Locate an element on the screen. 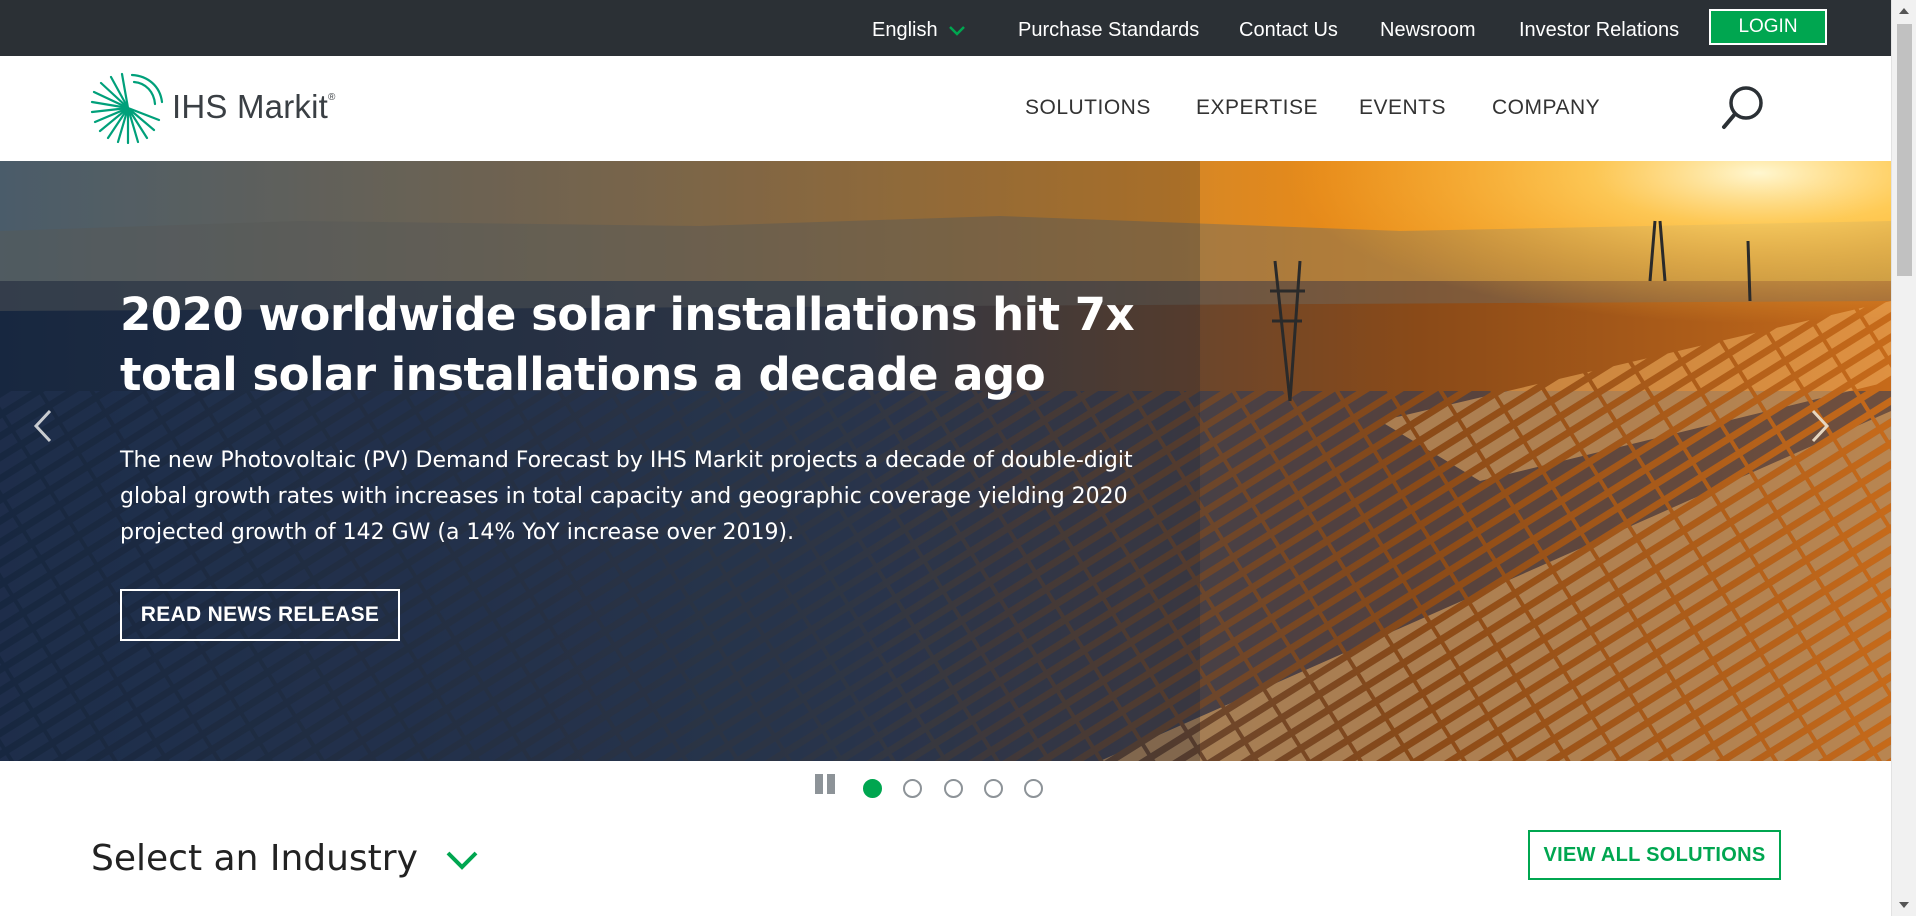 The width and height of the screenshot is (1916, 916). logo-registered-mark: ® is located at coordinates (332, 97).